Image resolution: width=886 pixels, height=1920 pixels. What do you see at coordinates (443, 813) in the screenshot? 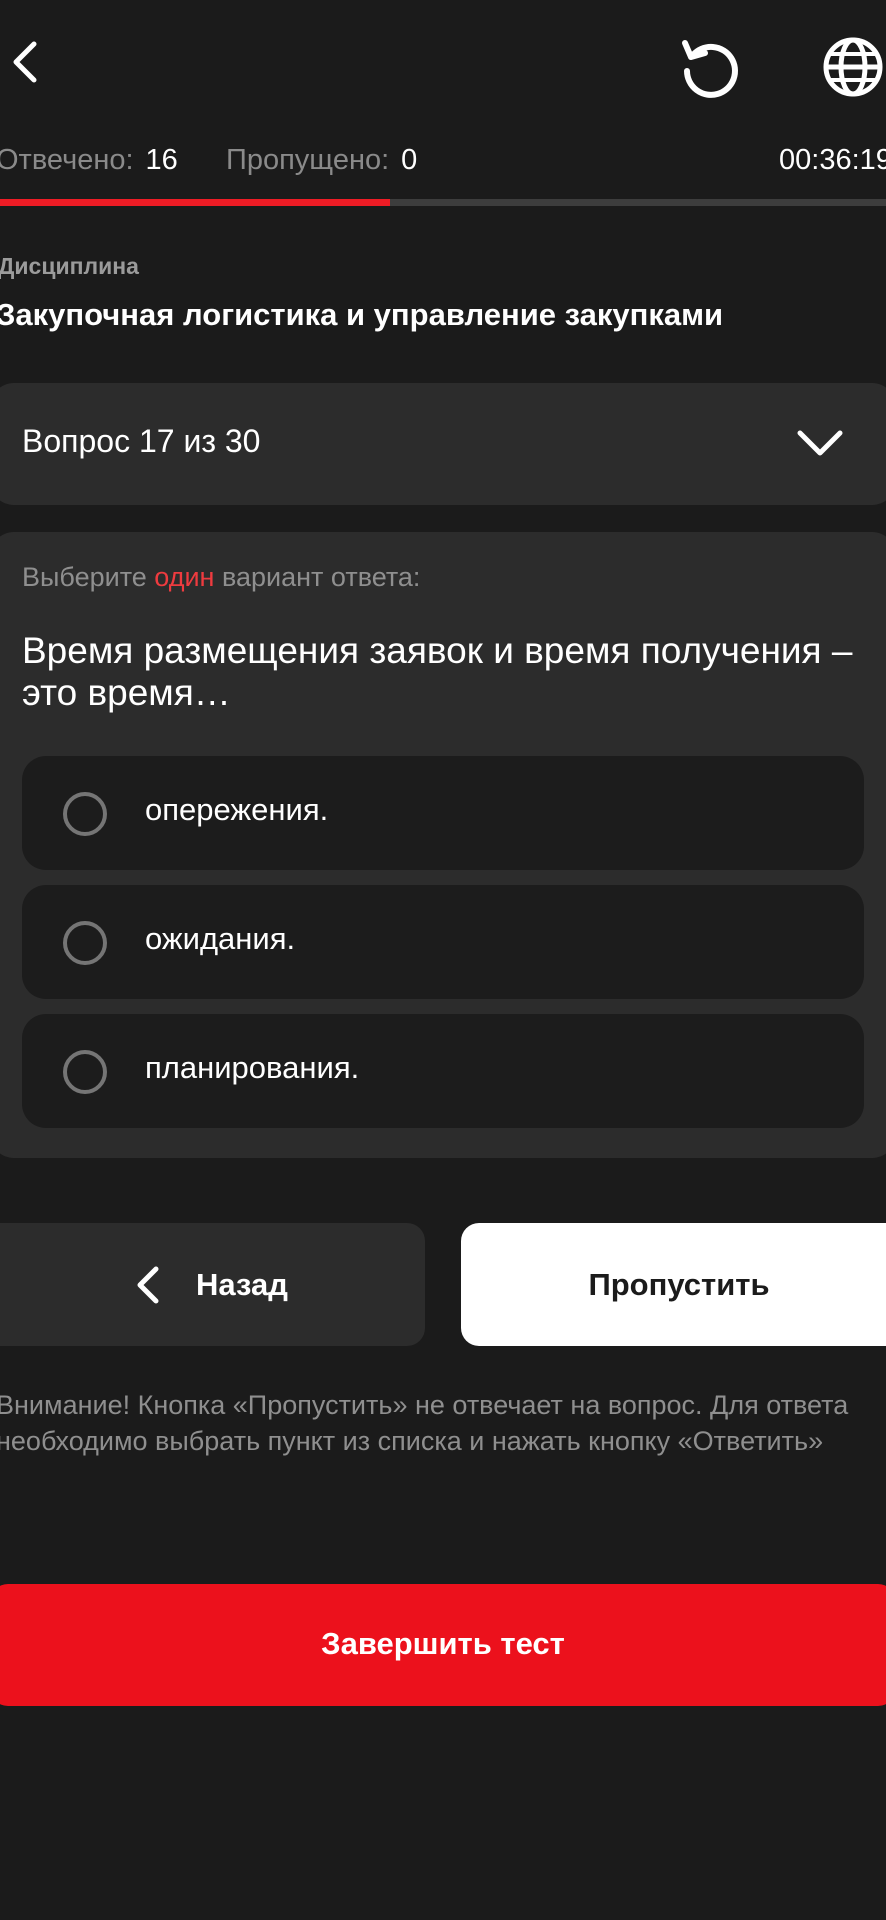
I see `answer-option: опережения.` at bounding box center [443, 813].